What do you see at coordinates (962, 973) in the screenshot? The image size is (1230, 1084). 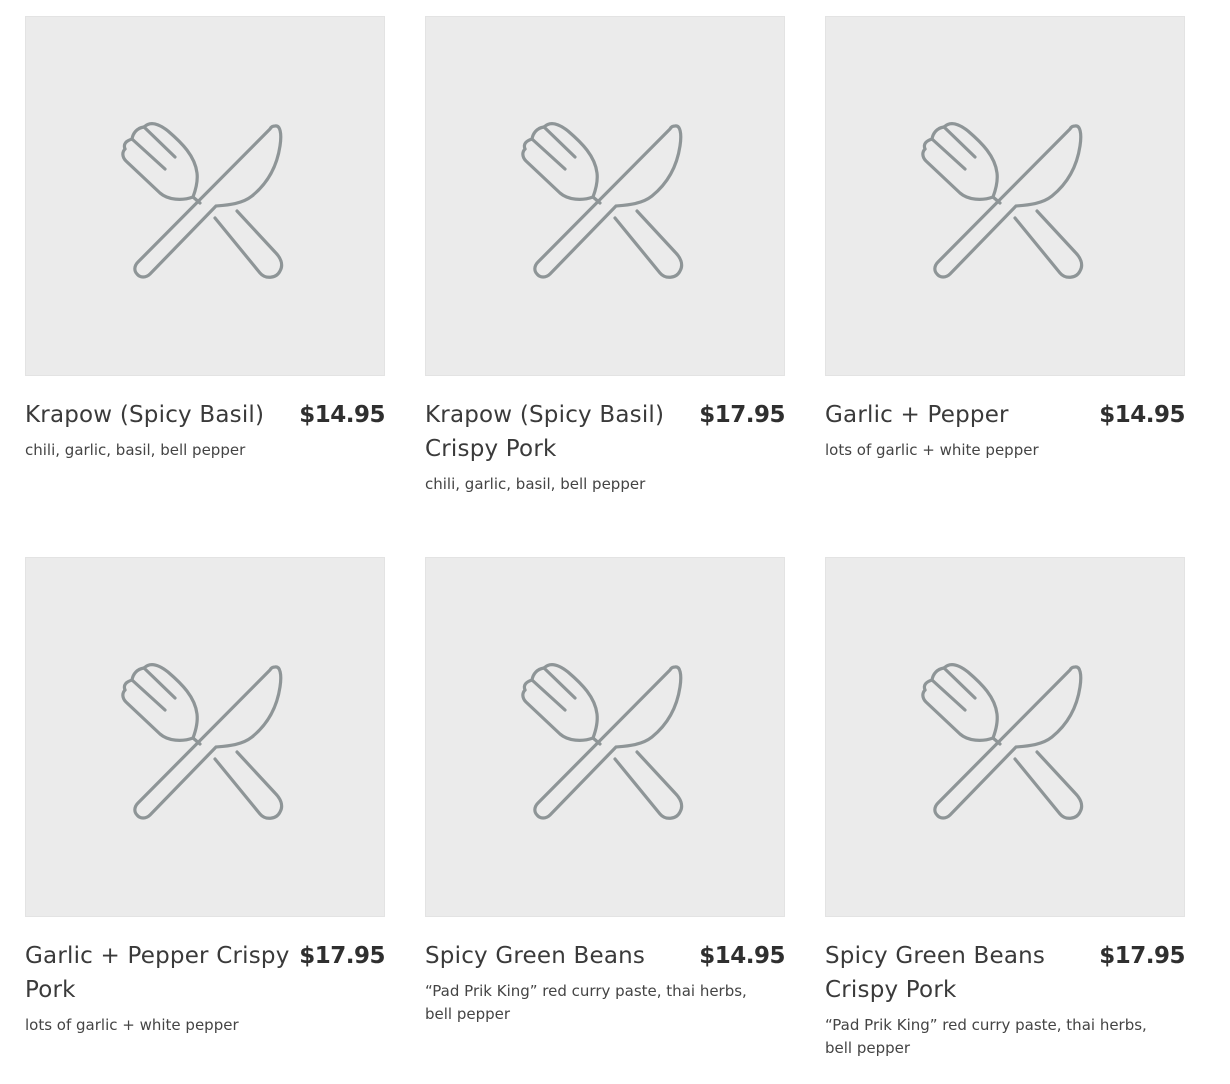 I see `menu-item-name: Spicy Green Beans Crispy Pork` at bounding box center [962, 973].